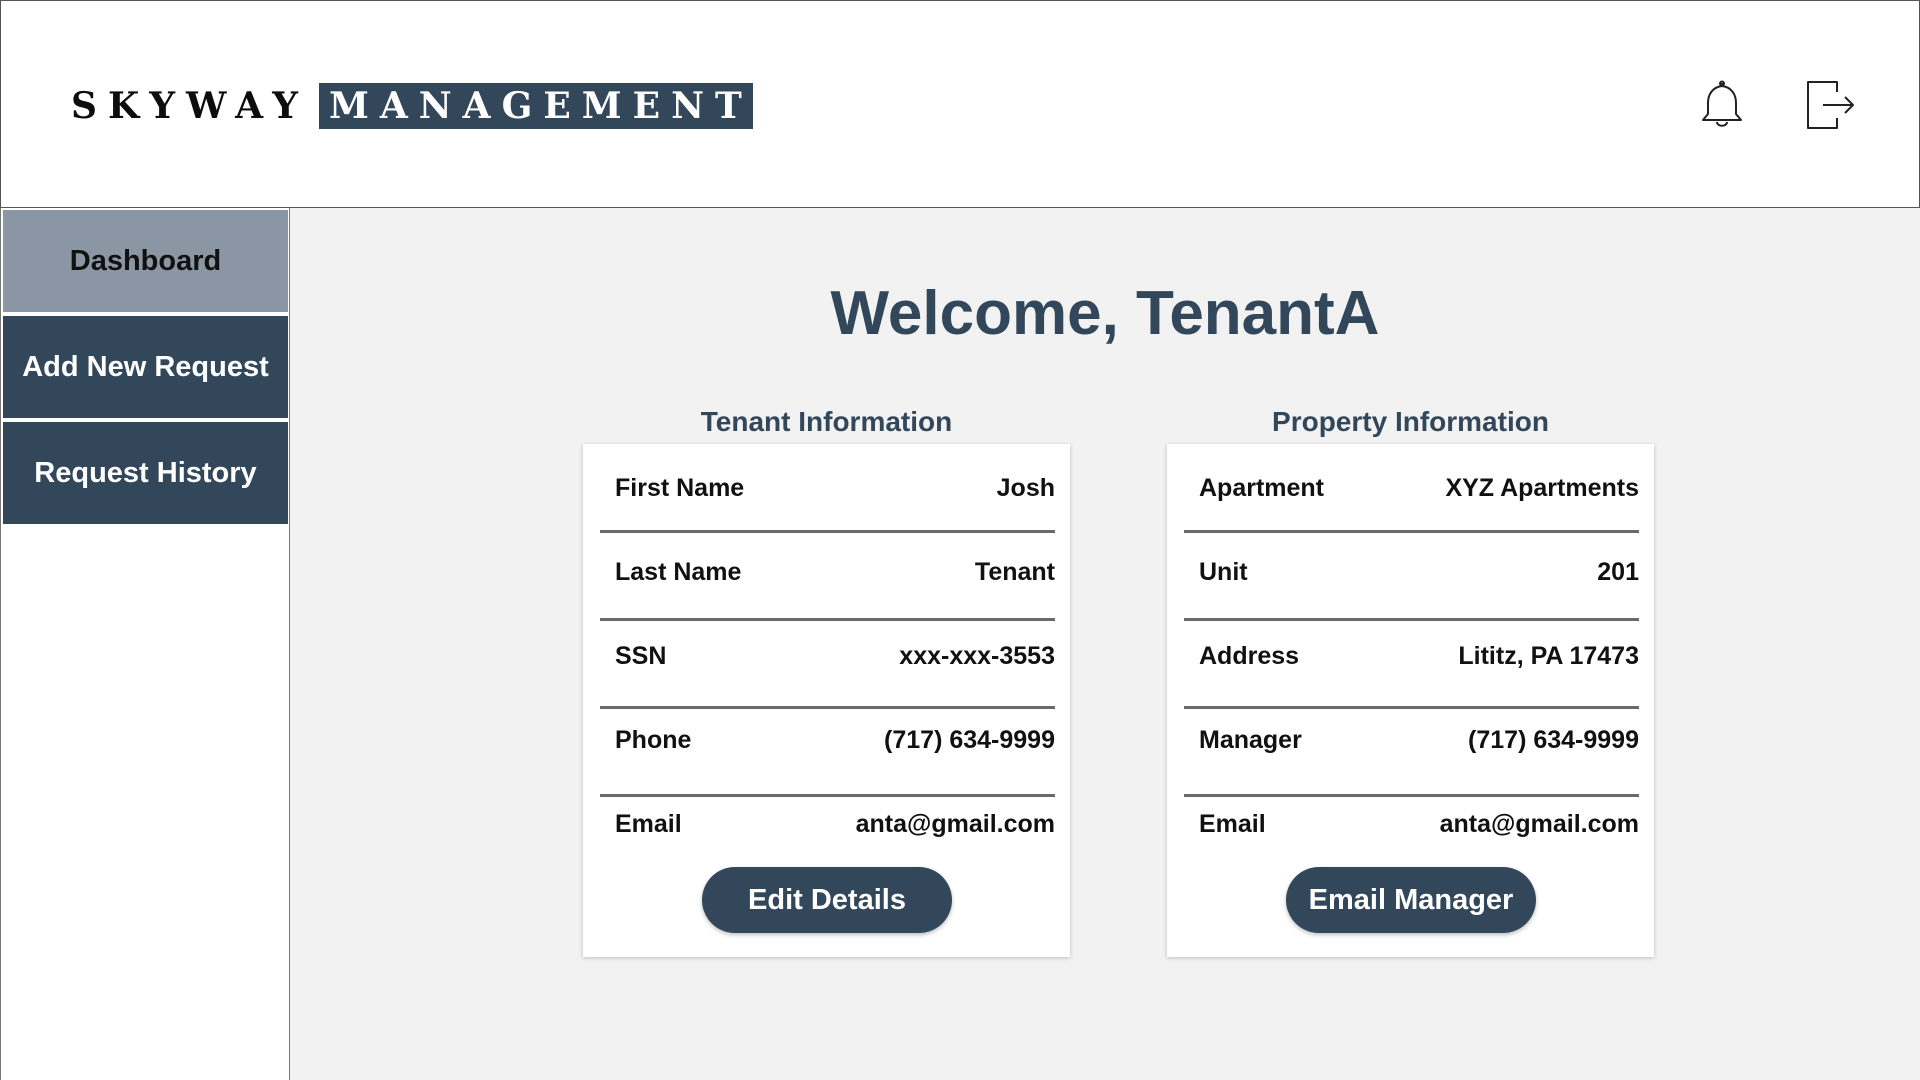  Describe the element at coordinates (827, 740) in the screenshot. I see `info-row-phone: Phone (717) 634-9999` at that location.